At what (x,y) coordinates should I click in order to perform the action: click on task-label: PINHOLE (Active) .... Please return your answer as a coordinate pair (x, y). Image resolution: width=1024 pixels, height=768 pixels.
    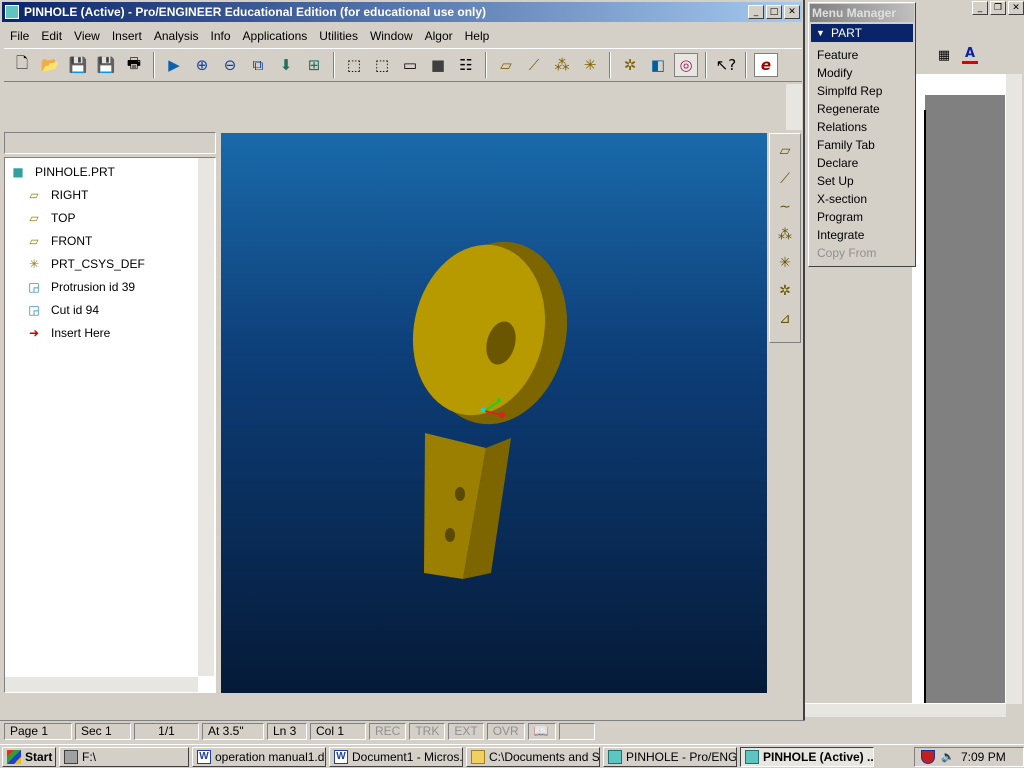
    Looking at the image, I should click on (818, 756).